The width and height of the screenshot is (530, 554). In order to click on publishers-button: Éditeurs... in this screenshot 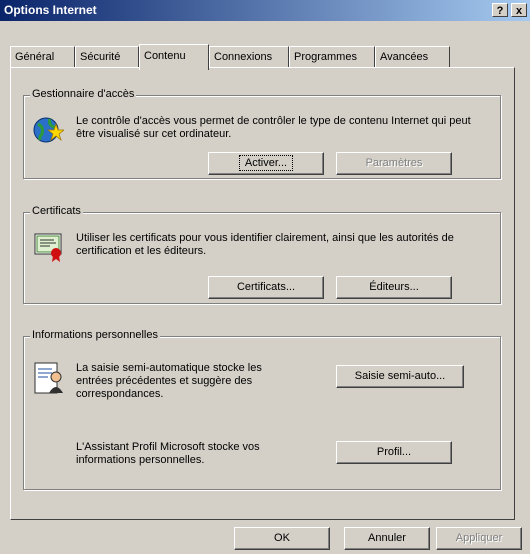, I will do `click(394, 287)`.